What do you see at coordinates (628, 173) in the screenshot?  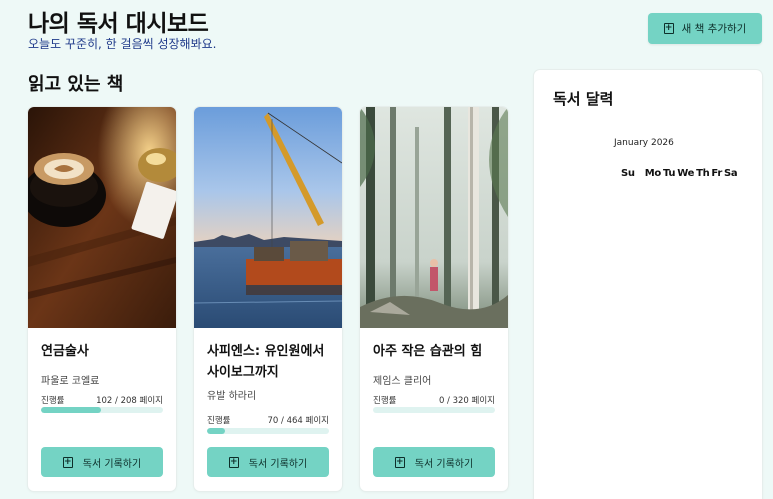 I see `weekday-label: Su` at bounding box center [628, 173].